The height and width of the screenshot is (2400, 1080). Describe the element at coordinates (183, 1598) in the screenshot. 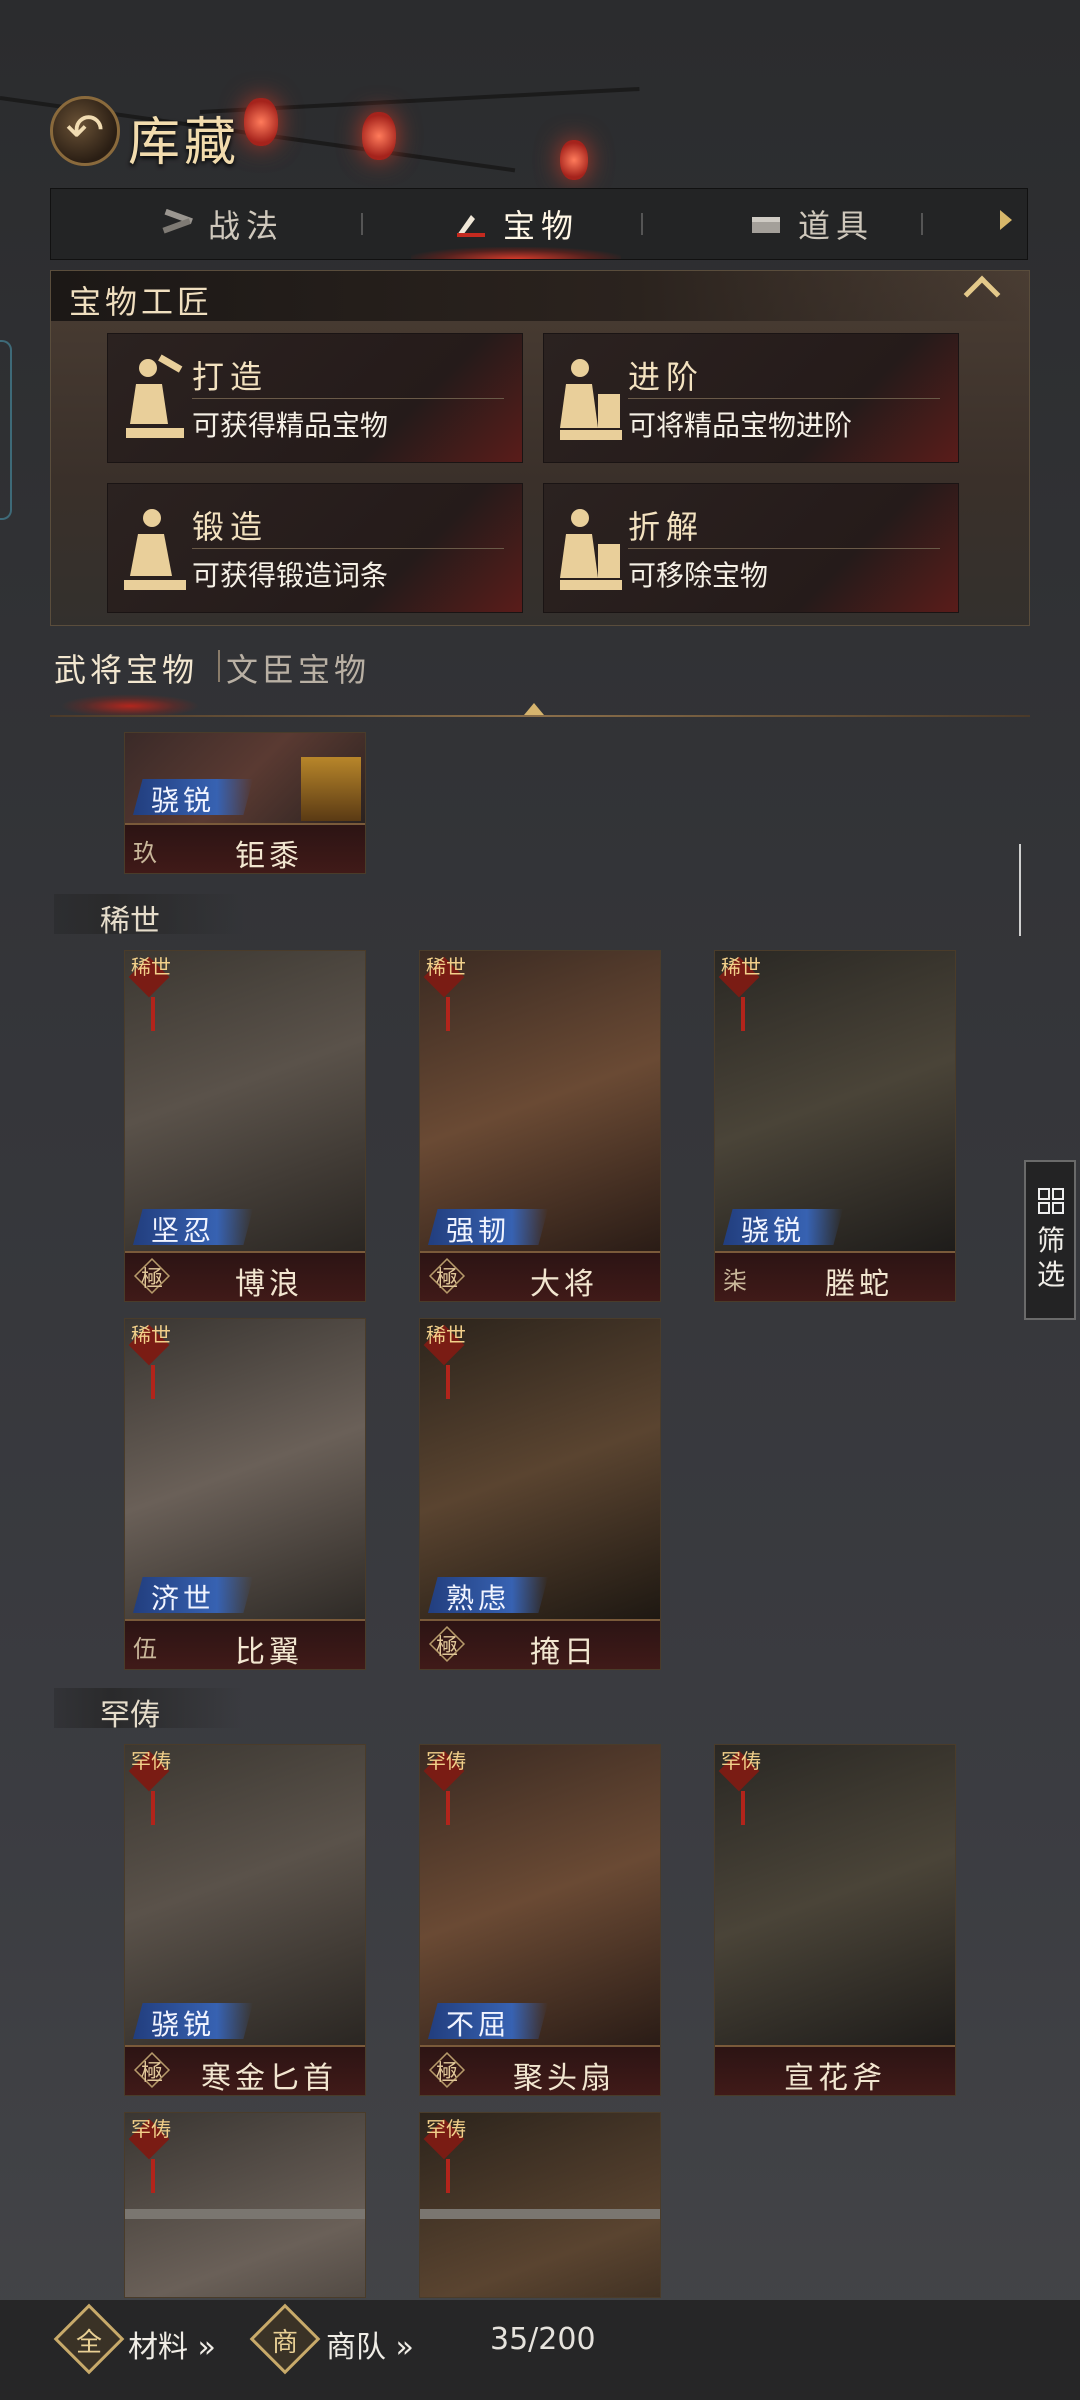

I see `trait-tag-label: 济世` at that location.